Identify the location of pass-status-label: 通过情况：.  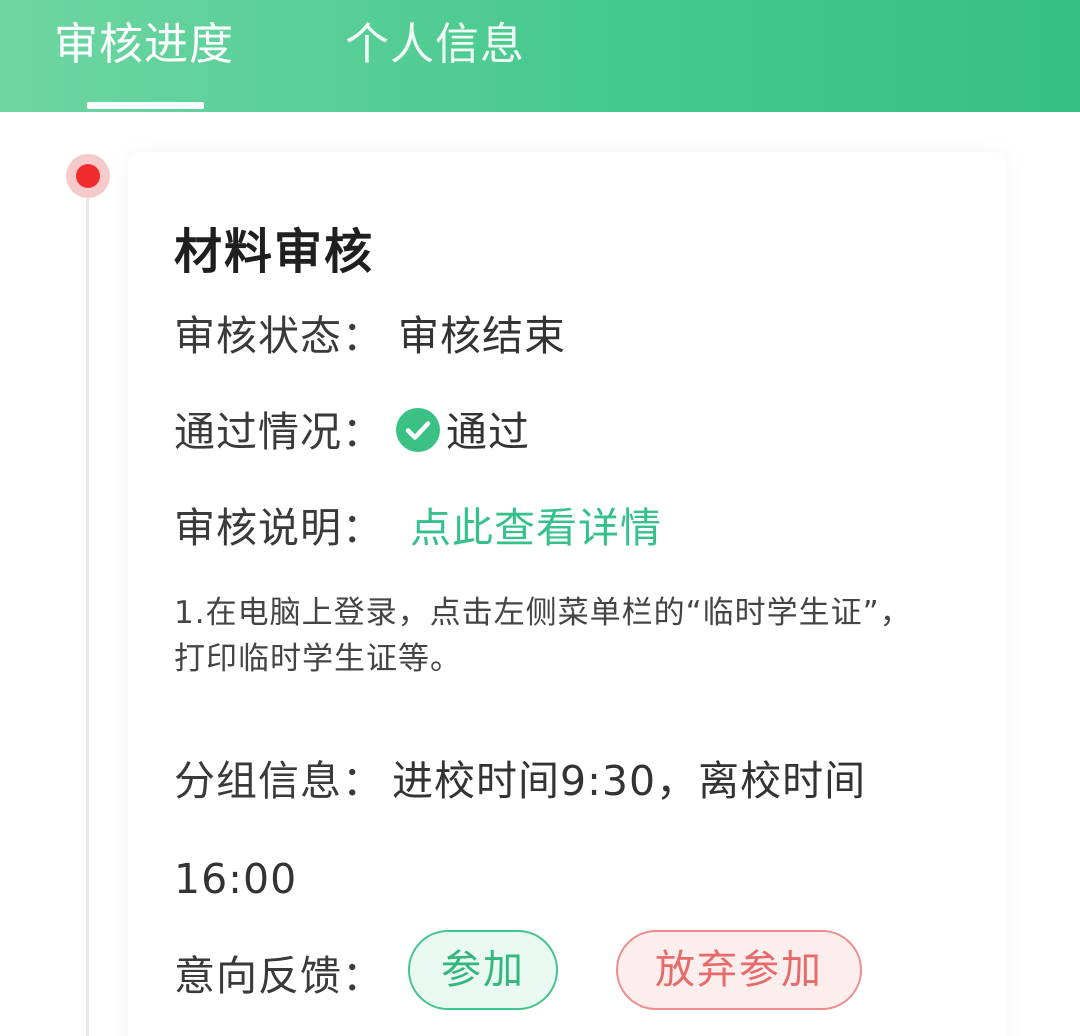
(279, 432).